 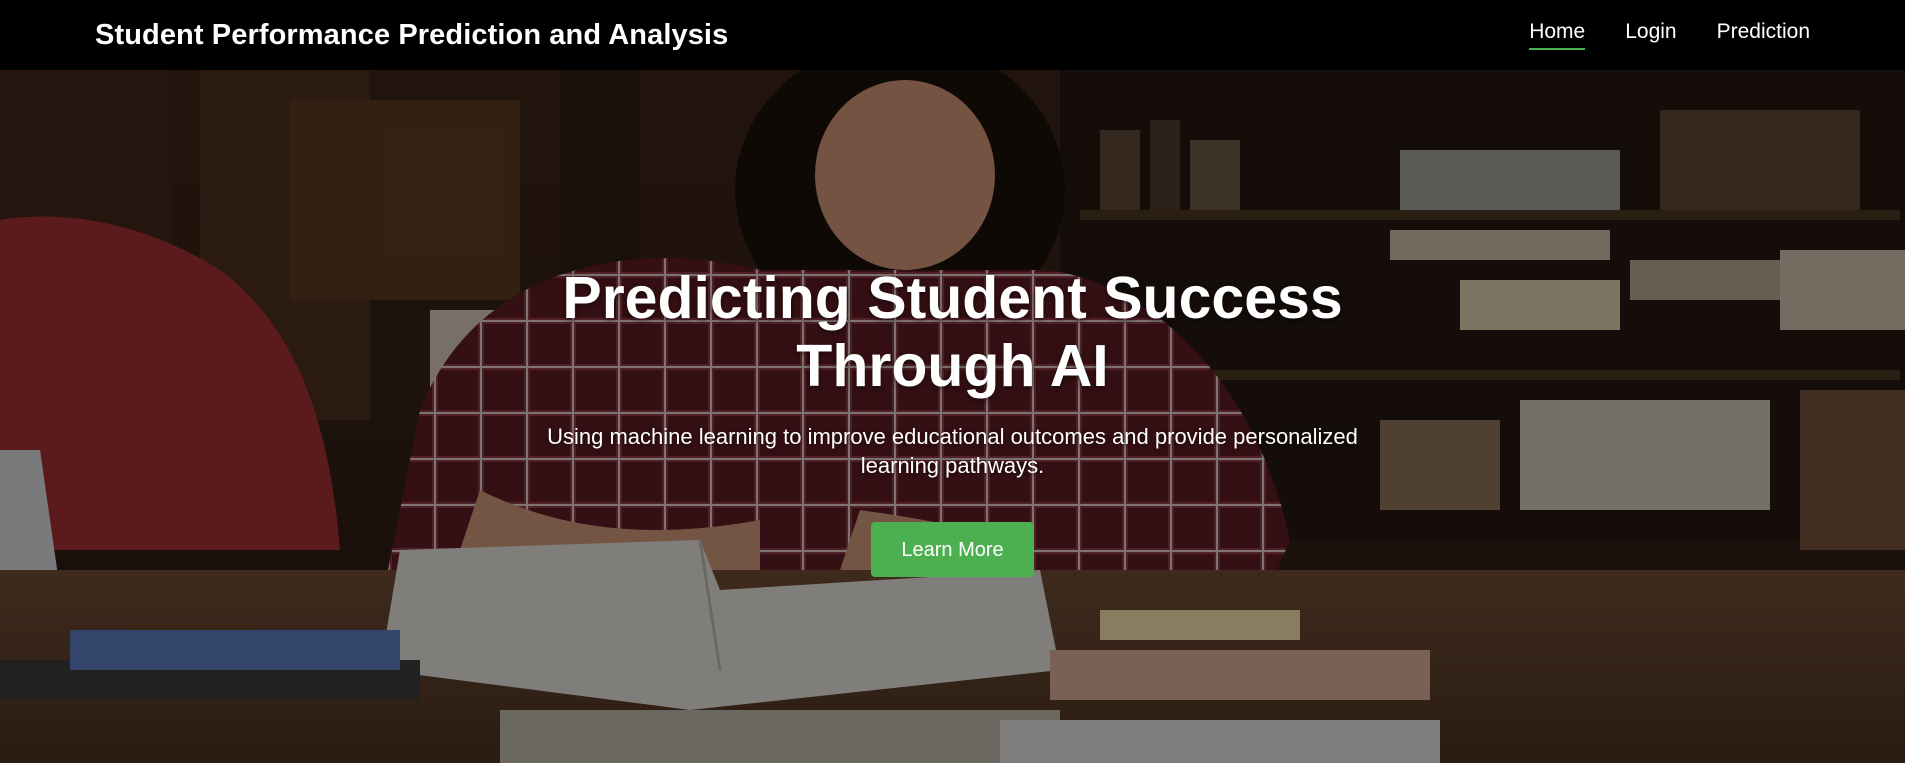 I want to click on hero-title: Predicting Student Success Through AI, so click(x=953, y=332).